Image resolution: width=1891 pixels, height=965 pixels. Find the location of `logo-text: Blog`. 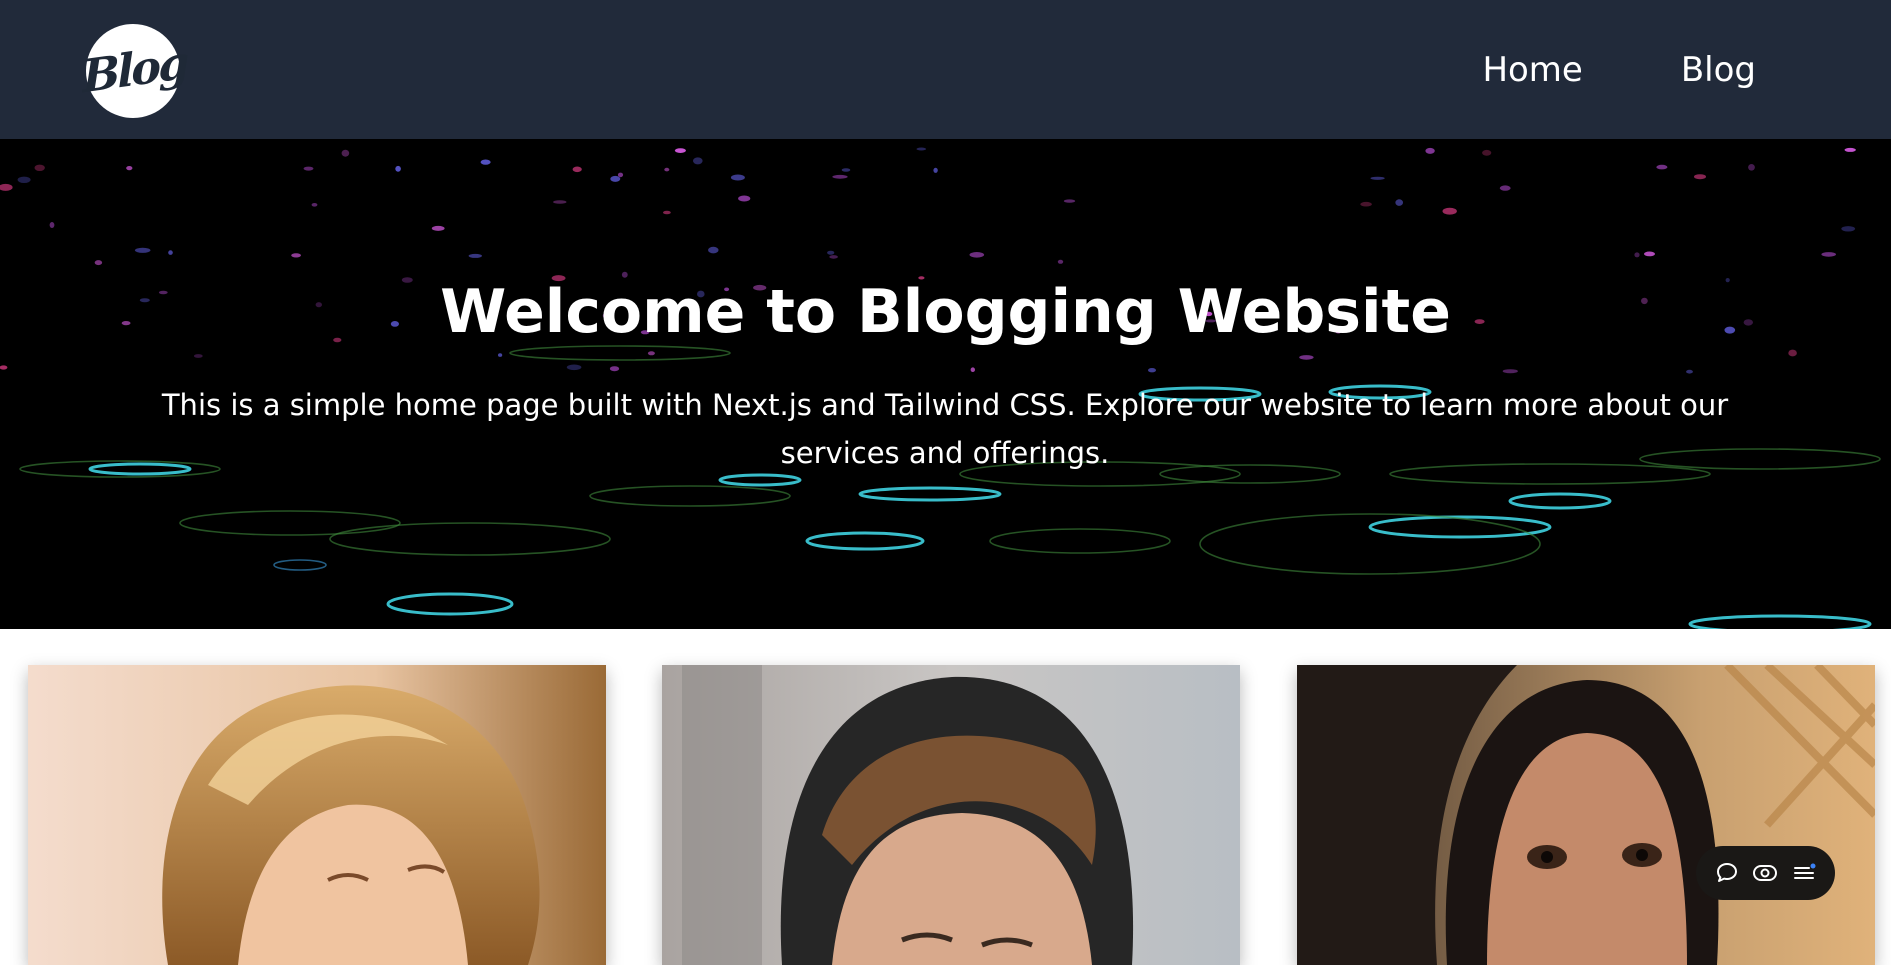

logo-text: Blog is located at coordinates (134, 69).